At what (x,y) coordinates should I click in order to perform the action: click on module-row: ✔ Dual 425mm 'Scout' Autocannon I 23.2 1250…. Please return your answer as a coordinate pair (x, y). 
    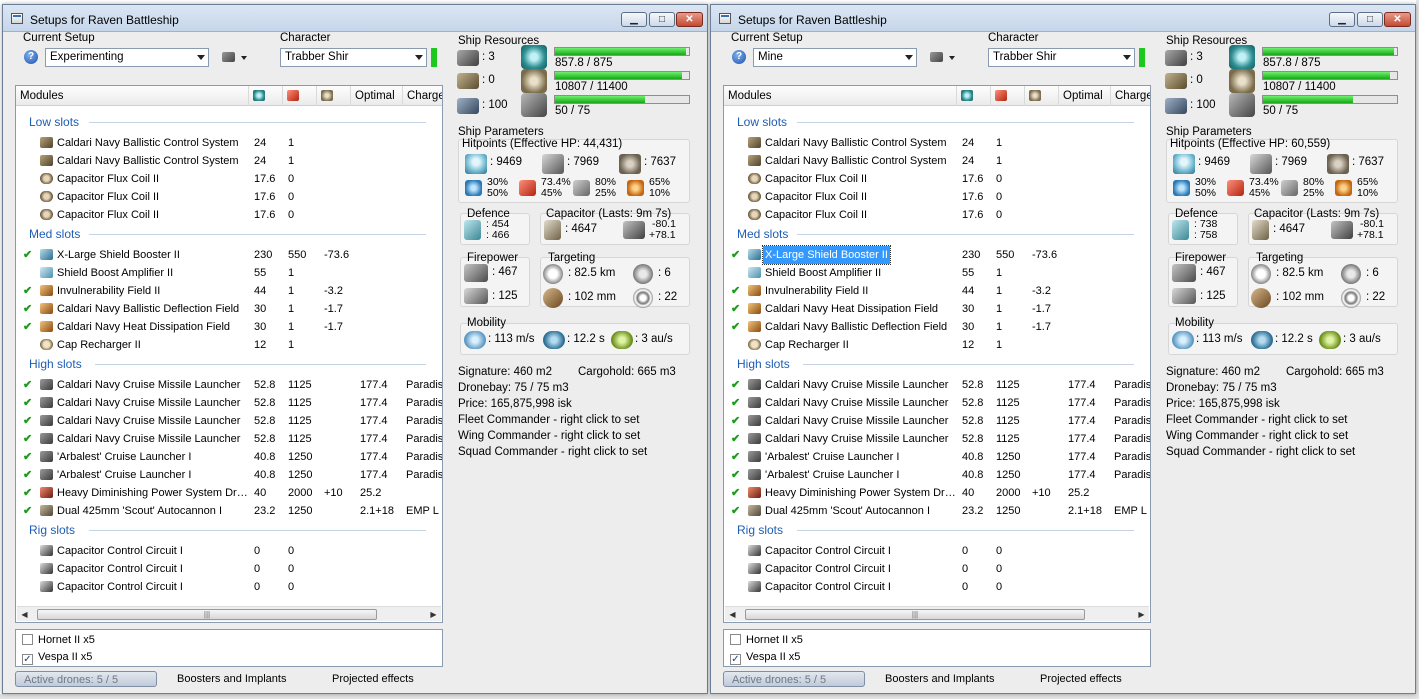
    Looking at the image, I should click on (229, 511).